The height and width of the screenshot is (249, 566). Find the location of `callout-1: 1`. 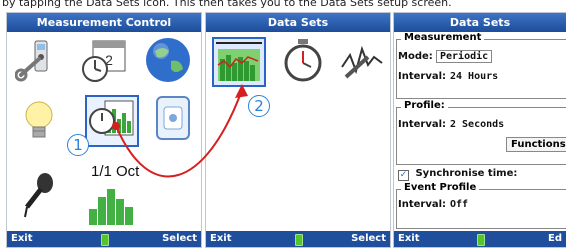

callout-1: 1 is located at coordinates (78, 145).